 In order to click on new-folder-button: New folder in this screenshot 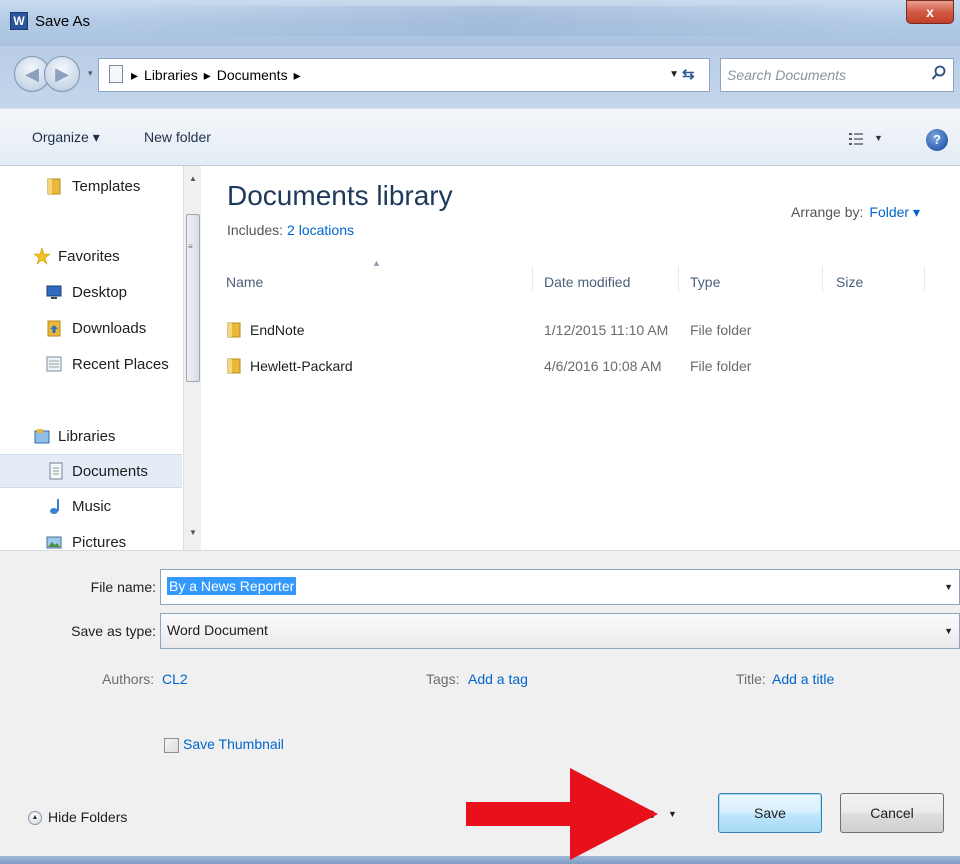, I will do `click(177, 137)`.